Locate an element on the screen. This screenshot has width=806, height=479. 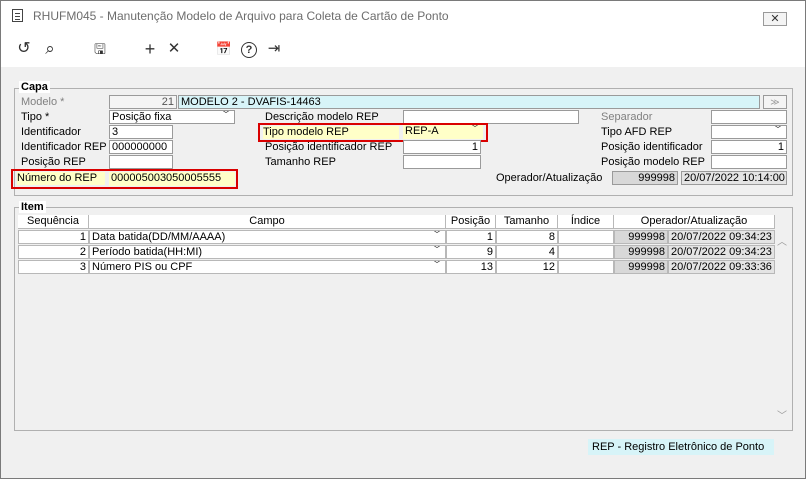
row2-atualizacao: 20/07/2022 09:34:23 is located at coordinates (721, 252).